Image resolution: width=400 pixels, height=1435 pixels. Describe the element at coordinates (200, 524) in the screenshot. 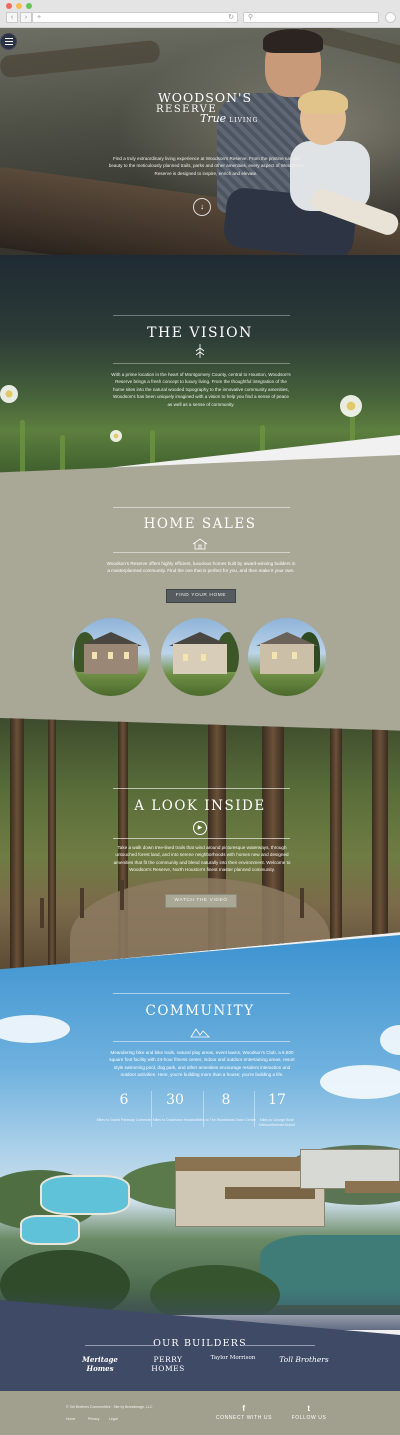

I see `home-sales-title: HOME SALES` at that location.